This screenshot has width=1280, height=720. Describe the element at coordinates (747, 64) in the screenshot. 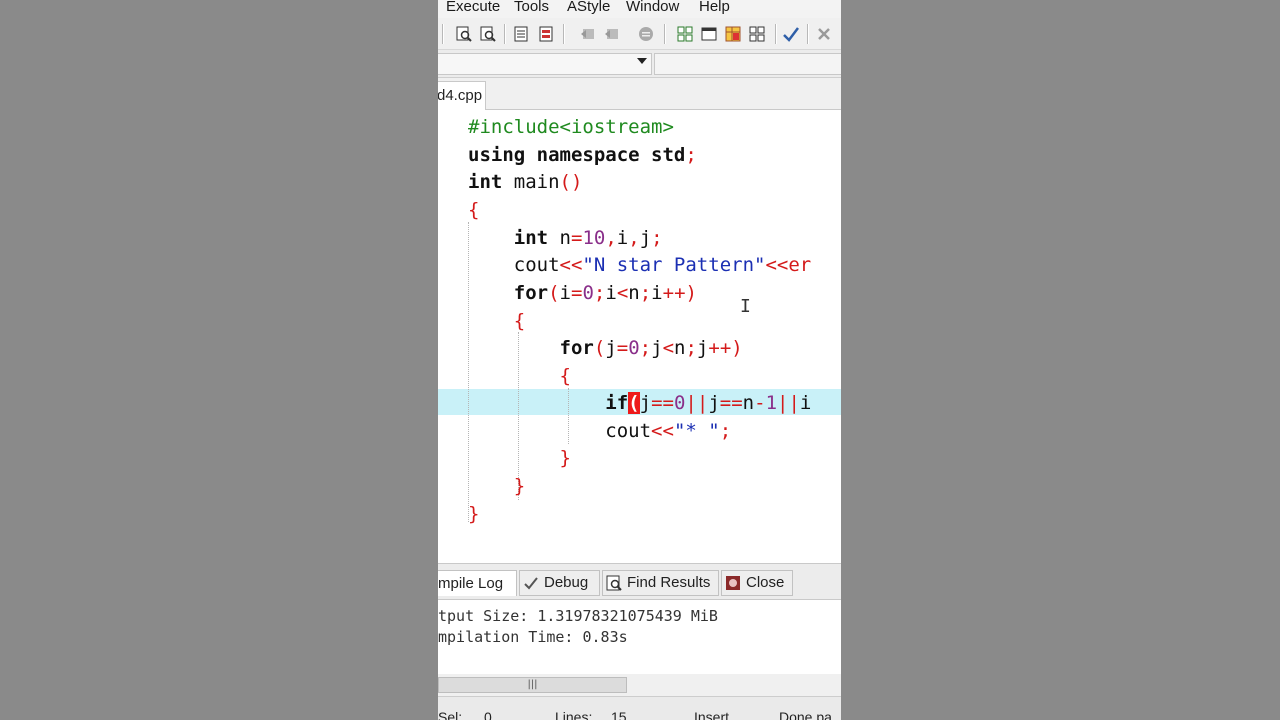

I see `function-dropdown` at that location.